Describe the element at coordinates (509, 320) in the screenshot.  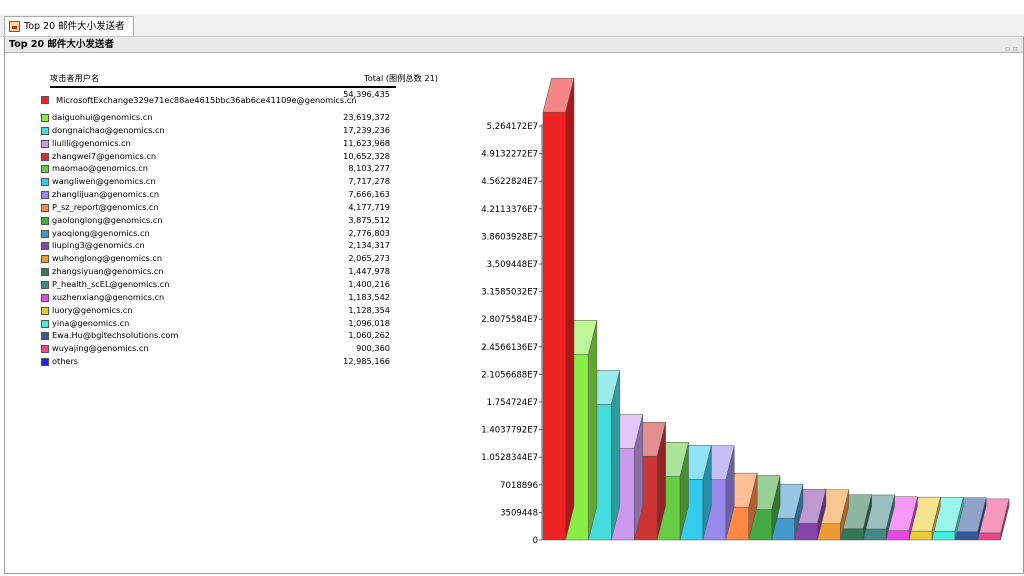
I see `y-tick-label: 2.8075584E7` at that location.